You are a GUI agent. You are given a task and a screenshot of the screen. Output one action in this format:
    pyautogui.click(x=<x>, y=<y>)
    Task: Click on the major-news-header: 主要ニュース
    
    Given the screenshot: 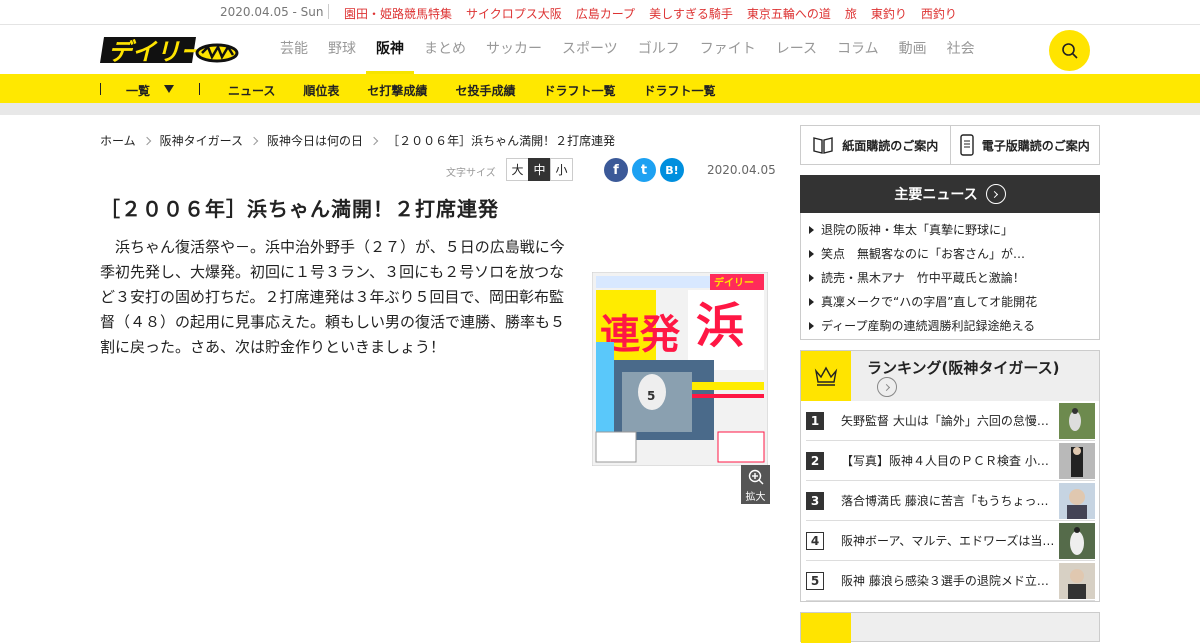 What is the action you would take?
    pyautogui.click(x=950, y=194)
    